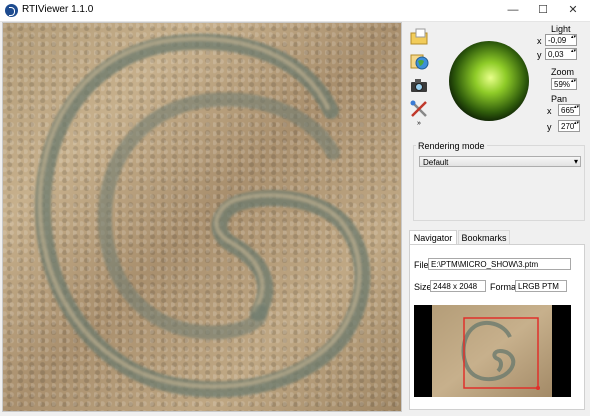 Image resolution: width=590 pixels, height=416 pixels. Describe the element at coordinates (11, 10) in the screenshot. I see `app-logo-icon` at that location.